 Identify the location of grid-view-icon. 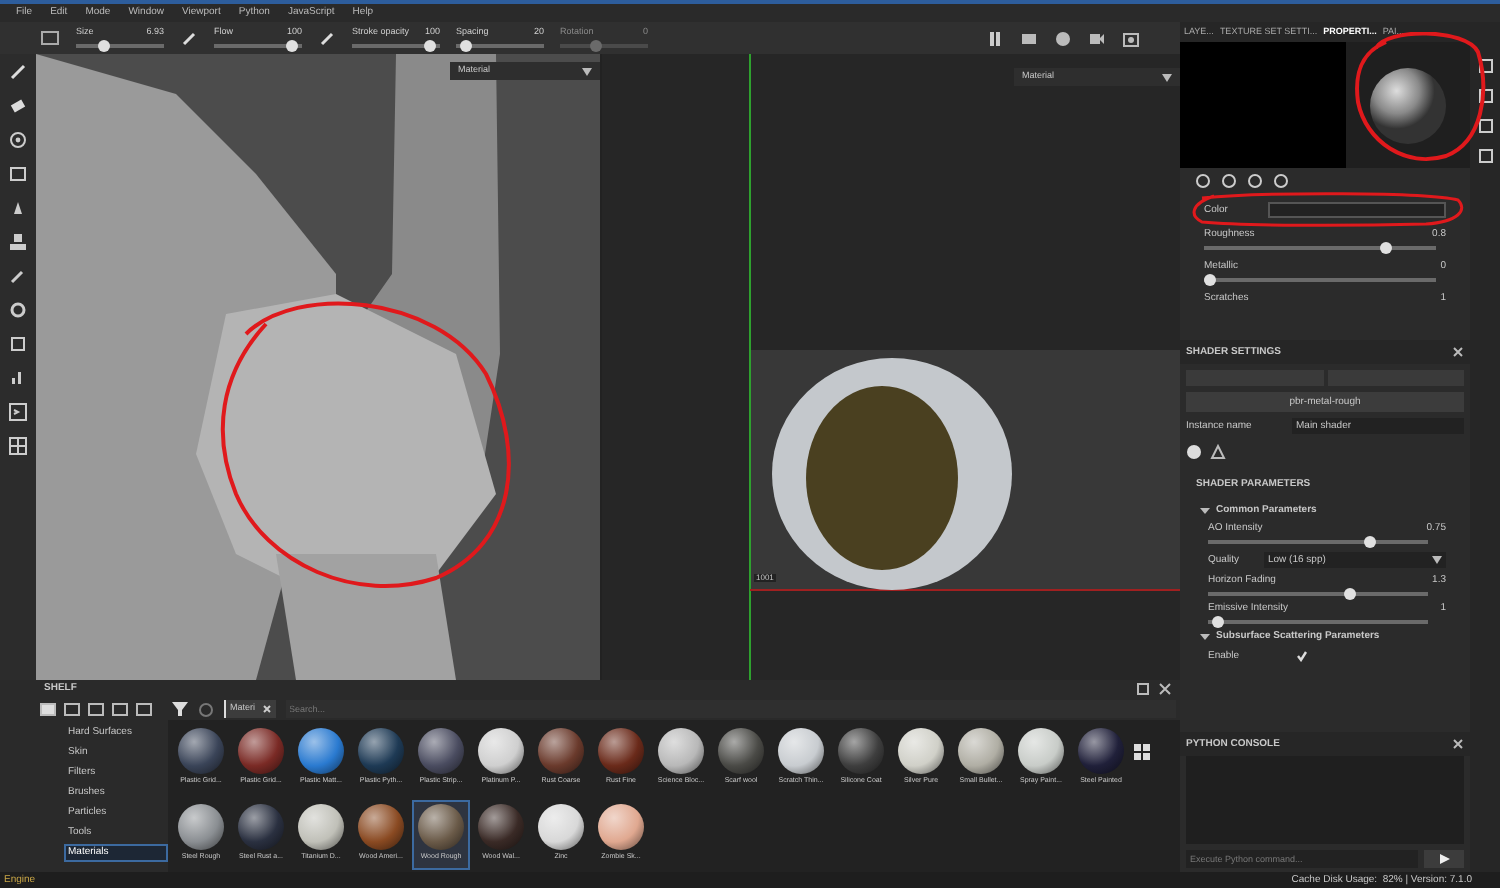
(1142, 752).